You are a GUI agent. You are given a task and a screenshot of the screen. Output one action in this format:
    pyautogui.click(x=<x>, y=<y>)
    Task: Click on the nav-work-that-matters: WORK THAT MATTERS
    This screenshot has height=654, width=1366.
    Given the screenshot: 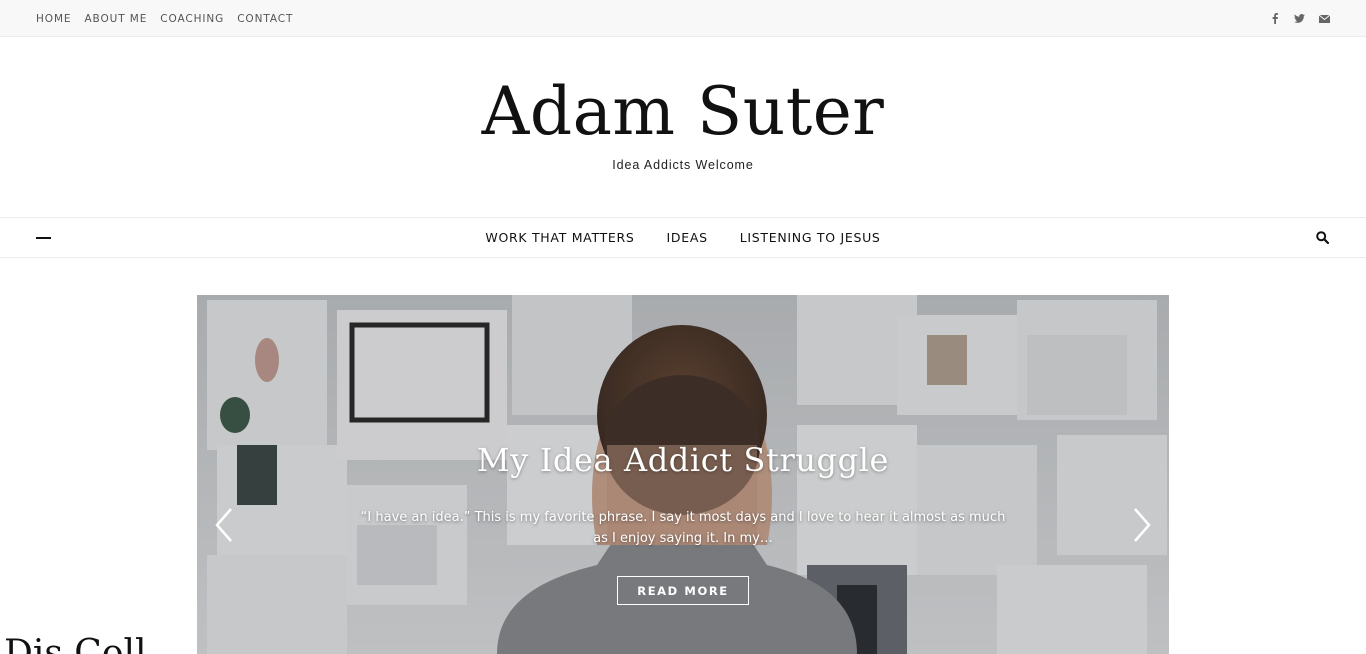 What is the action you would take?
    pyautogui.click(x=559, y=237)
    